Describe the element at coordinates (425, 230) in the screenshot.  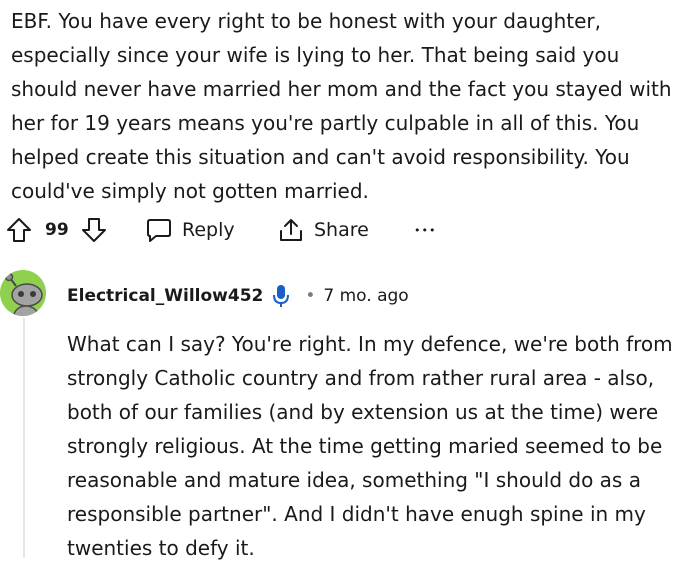
I see `more-options-button: •••` at that location.